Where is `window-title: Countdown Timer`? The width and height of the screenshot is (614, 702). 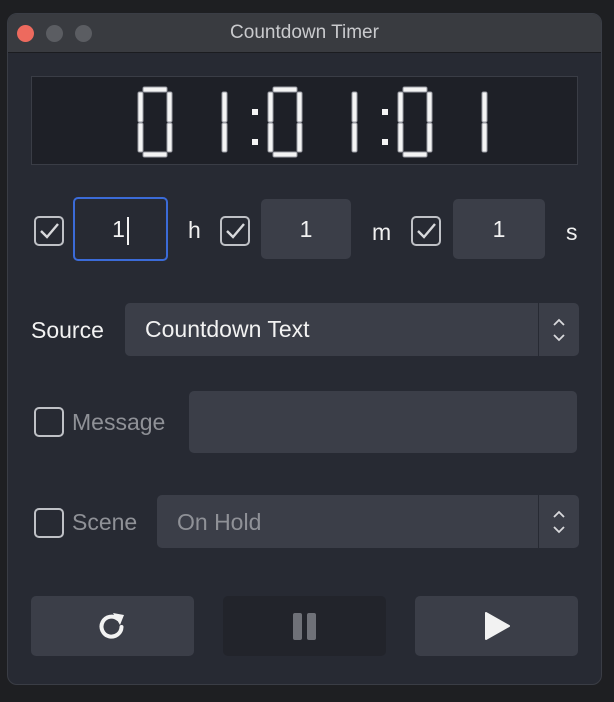
window-title: Countdown Timer is located at coordinates (304, 32).